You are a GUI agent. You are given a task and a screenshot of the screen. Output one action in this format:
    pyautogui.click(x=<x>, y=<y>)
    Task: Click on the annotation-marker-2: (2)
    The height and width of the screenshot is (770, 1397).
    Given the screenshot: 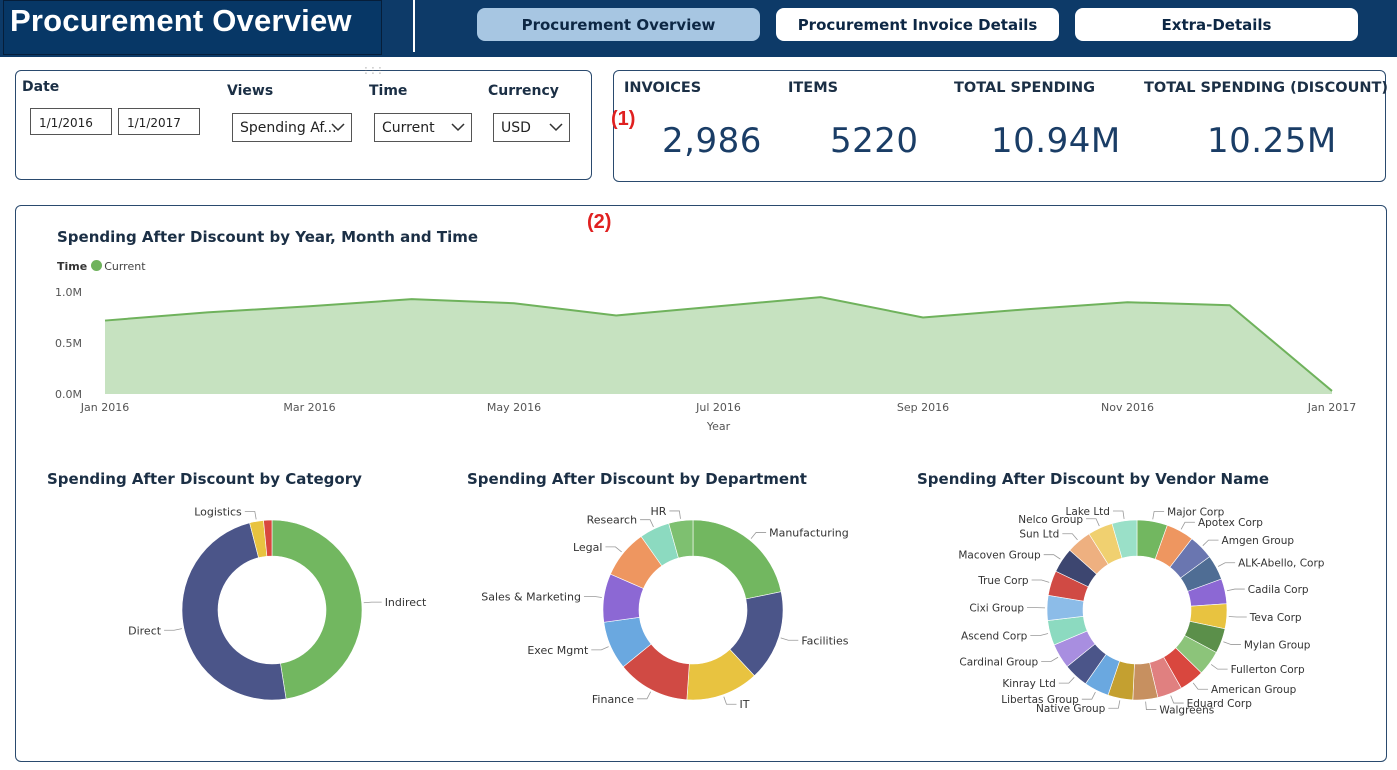 What is the action you would take?
    pyautogui.click(x=599, y=222)
    